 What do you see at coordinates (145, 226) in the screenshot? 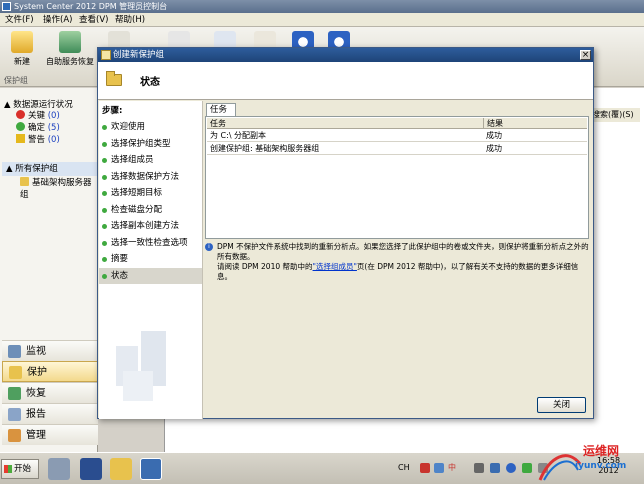
I see `wizard-step-label: 选择副本创建方法` at bounding box center [145, 226].